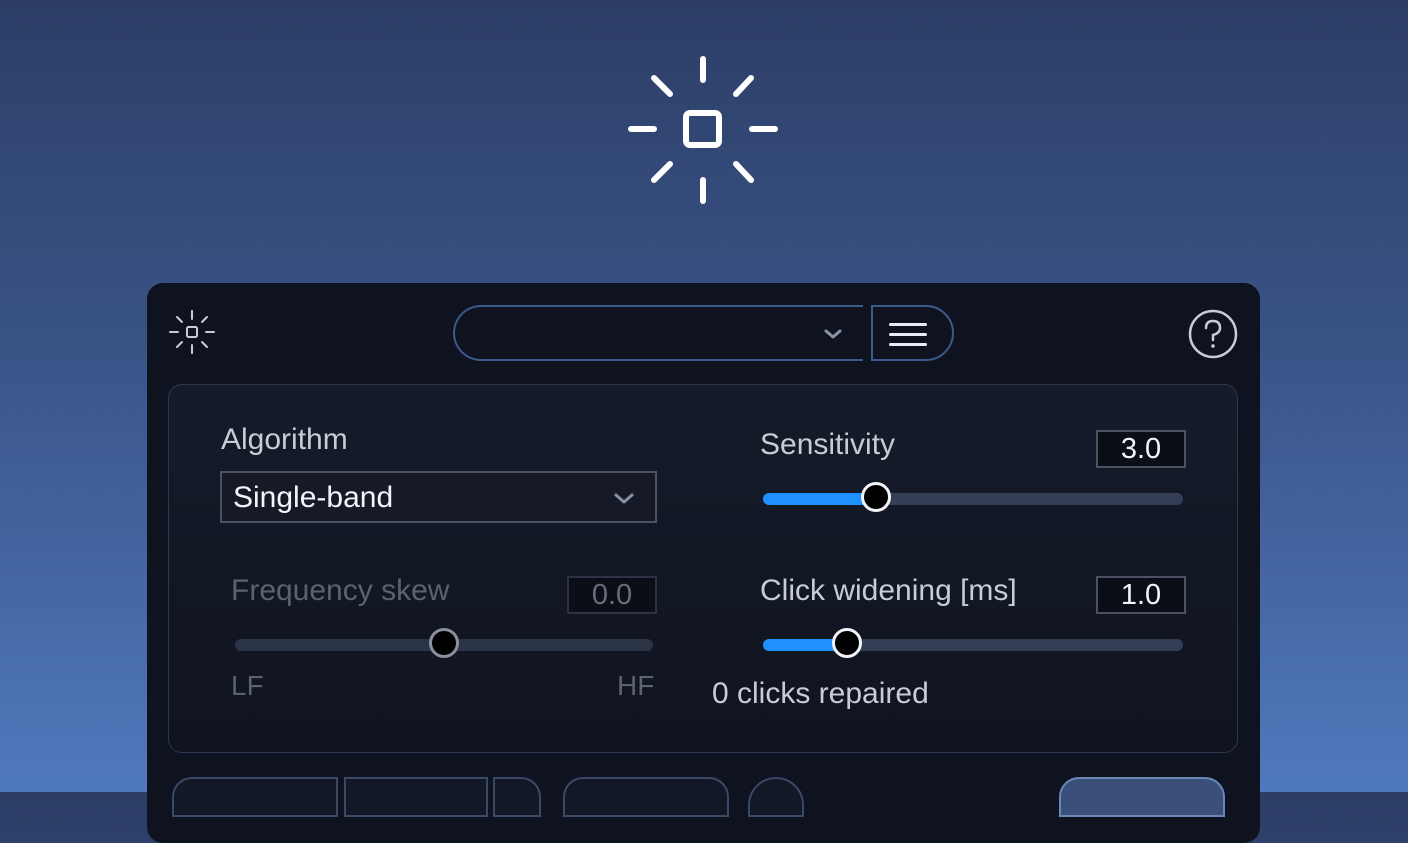 This screenshot has height=843, width=1408. Describe the element at coordinates (973, 644) in the screenshot. I see `click-widening-slider` at that location.